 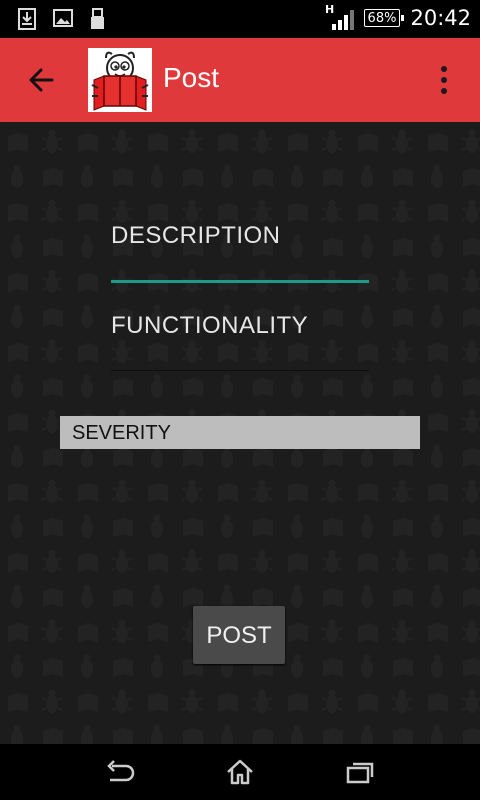 I want to click on arrow-left-icon, so click(x=41, y=80).